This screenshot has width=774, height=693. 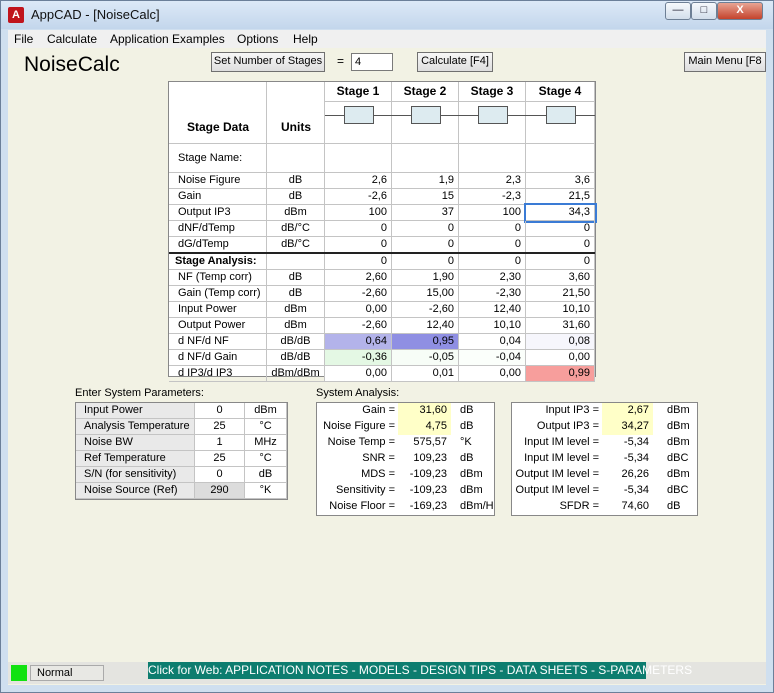 What do you see at coordinates (358, 278) in the screenshot?
I see `nf-temp-corr-value: 2,60` at bounding box center [358, 278].